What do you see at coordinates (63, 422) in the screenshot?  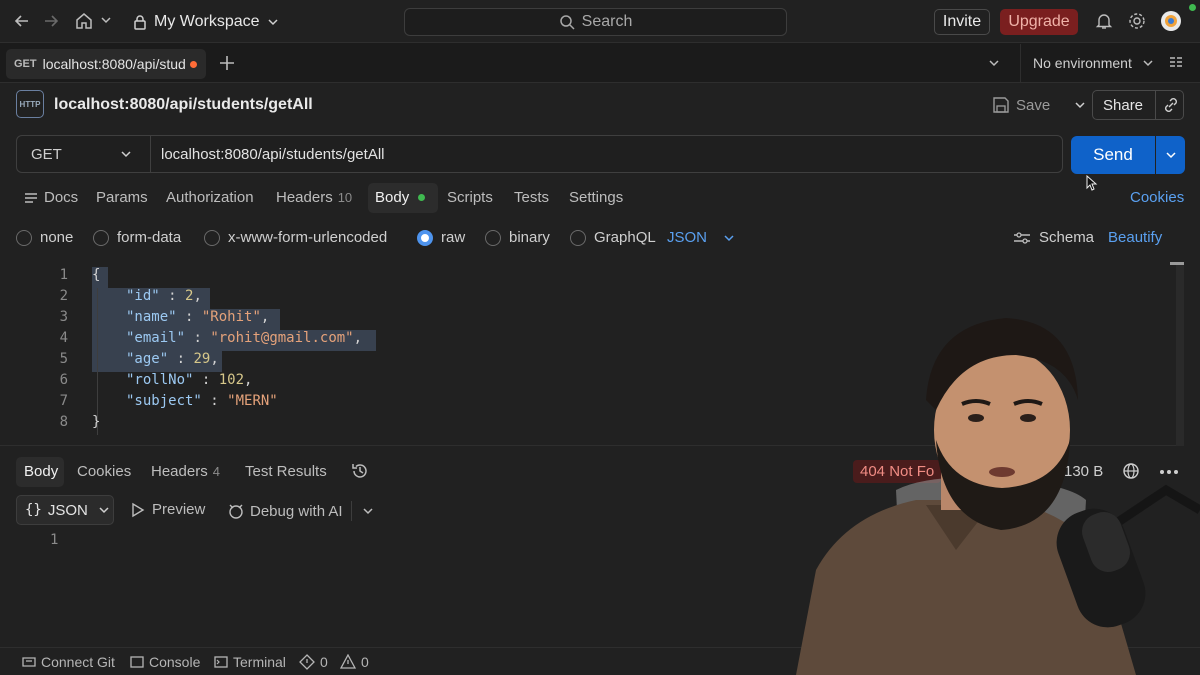 I see `line-number: 8` at bounding box center [63, 422].